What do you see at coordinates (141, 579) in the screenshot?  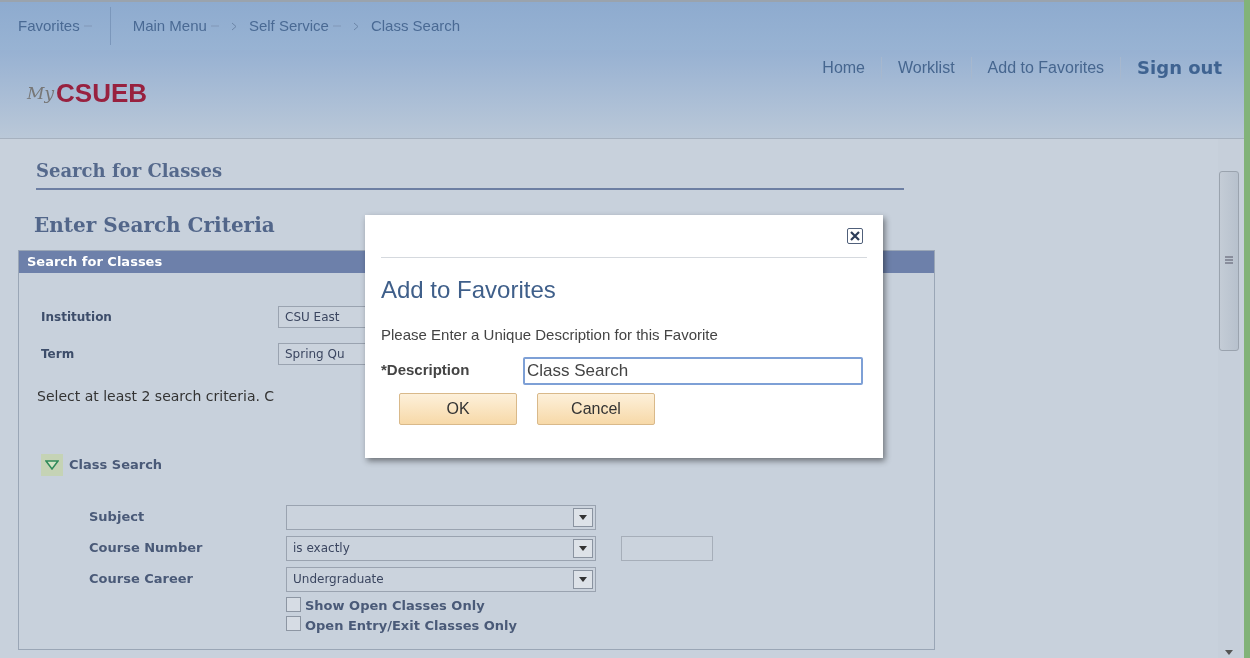 I see `field-label: Course Career` at bounding box center [141, 579].